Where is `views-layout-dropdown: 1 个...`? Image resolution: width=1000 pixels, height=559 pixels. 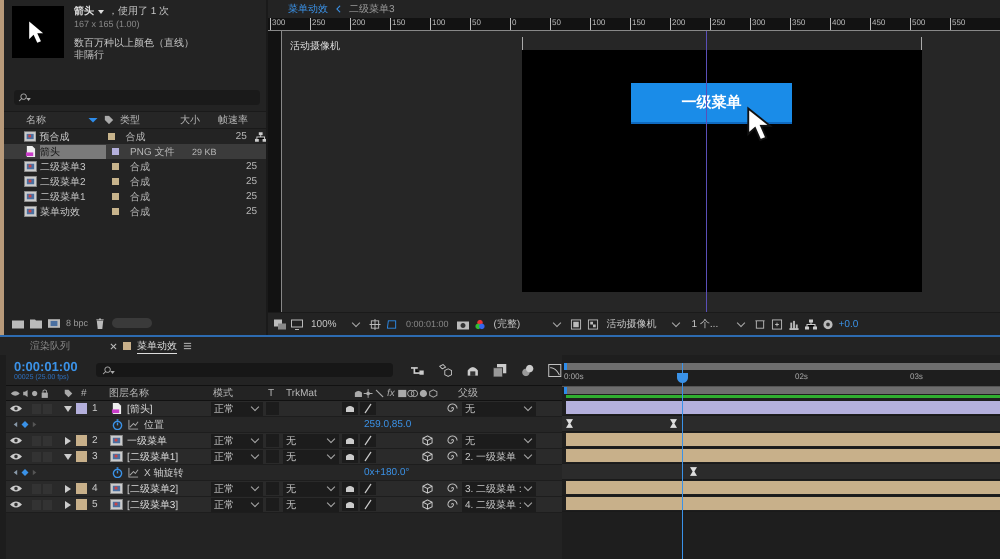 views-layout-dropdown: 1 个... is located at coordinates (718, 324).